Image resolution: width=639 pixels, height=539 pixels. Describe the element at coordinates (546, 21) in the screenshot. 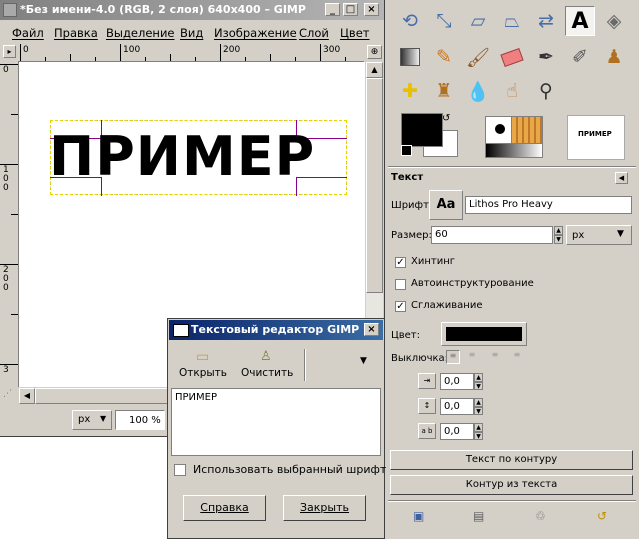

I see `flip-tool-icon: ⇄` at that location.